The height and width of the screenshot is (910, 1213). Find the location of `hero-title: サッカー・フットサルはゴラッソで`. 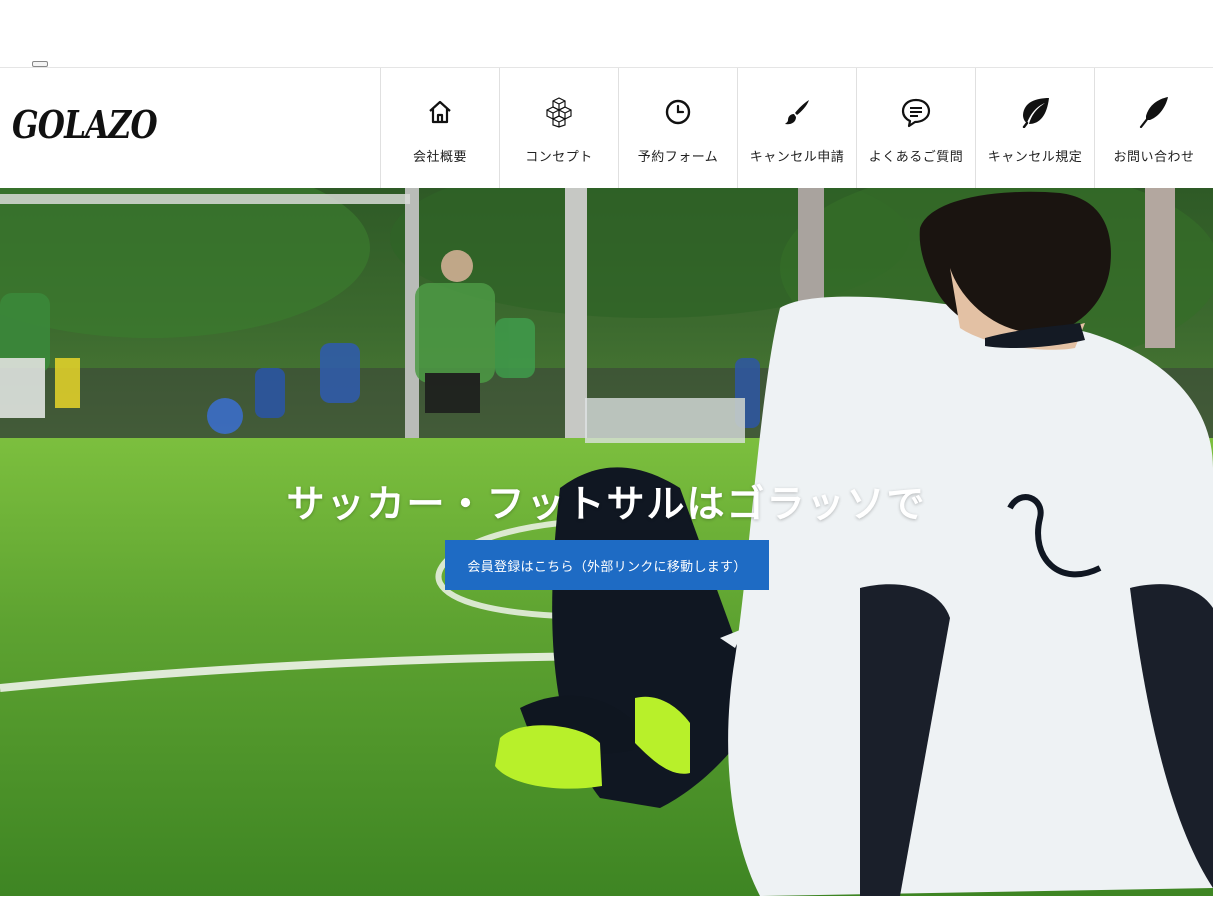

hero-title: サッカー・フットサルはゴラッソで is located at coordinates (606, 504).